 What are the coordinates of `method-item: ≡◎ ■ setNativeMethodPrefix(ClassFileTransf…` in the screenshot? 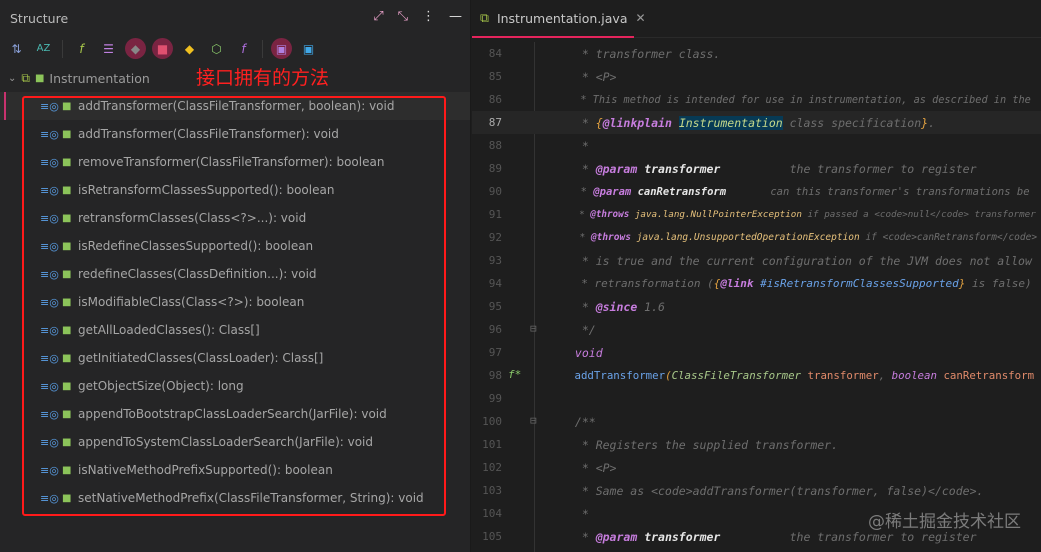 It's located at (235, 498).